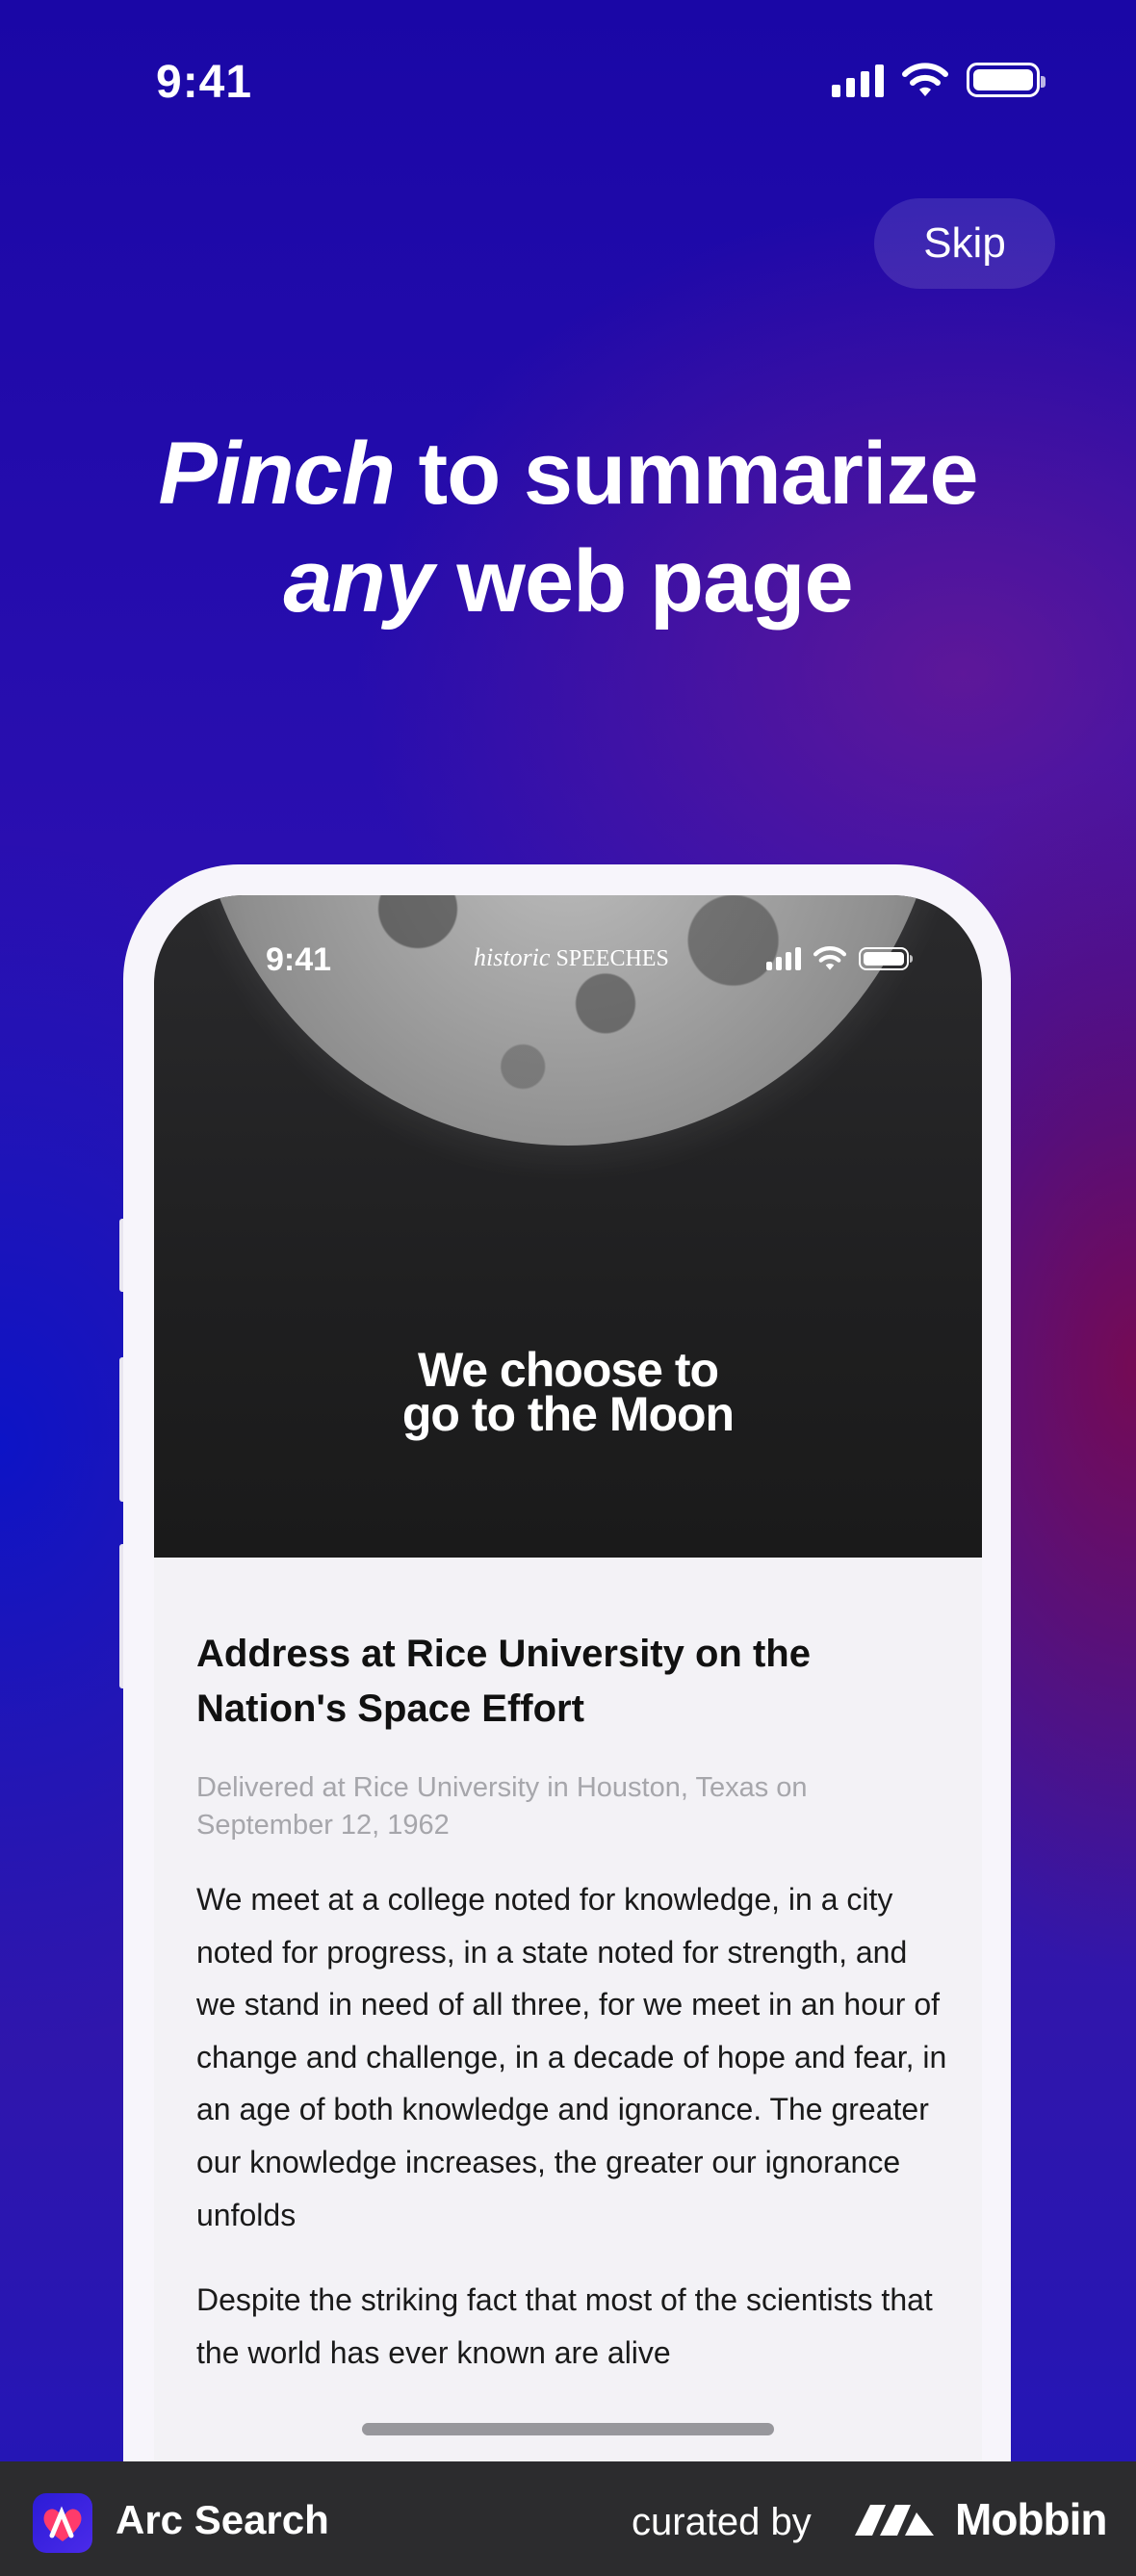 Image resolution: width=1136 pixels, height=2576 pixels. Describe the element at coordinates (642, 582) in the screenshot. I see `headline-text-2: web page` at that location.